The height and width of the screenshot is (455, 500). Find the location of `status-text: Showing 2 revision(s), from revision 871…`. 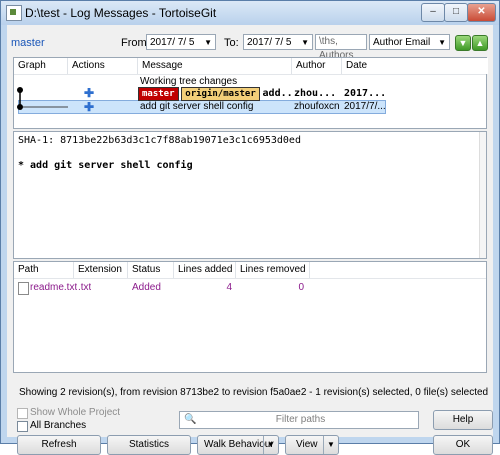

status-text: Showing 2 revision(s), from revision 871… is located at coordinates (254, 392).